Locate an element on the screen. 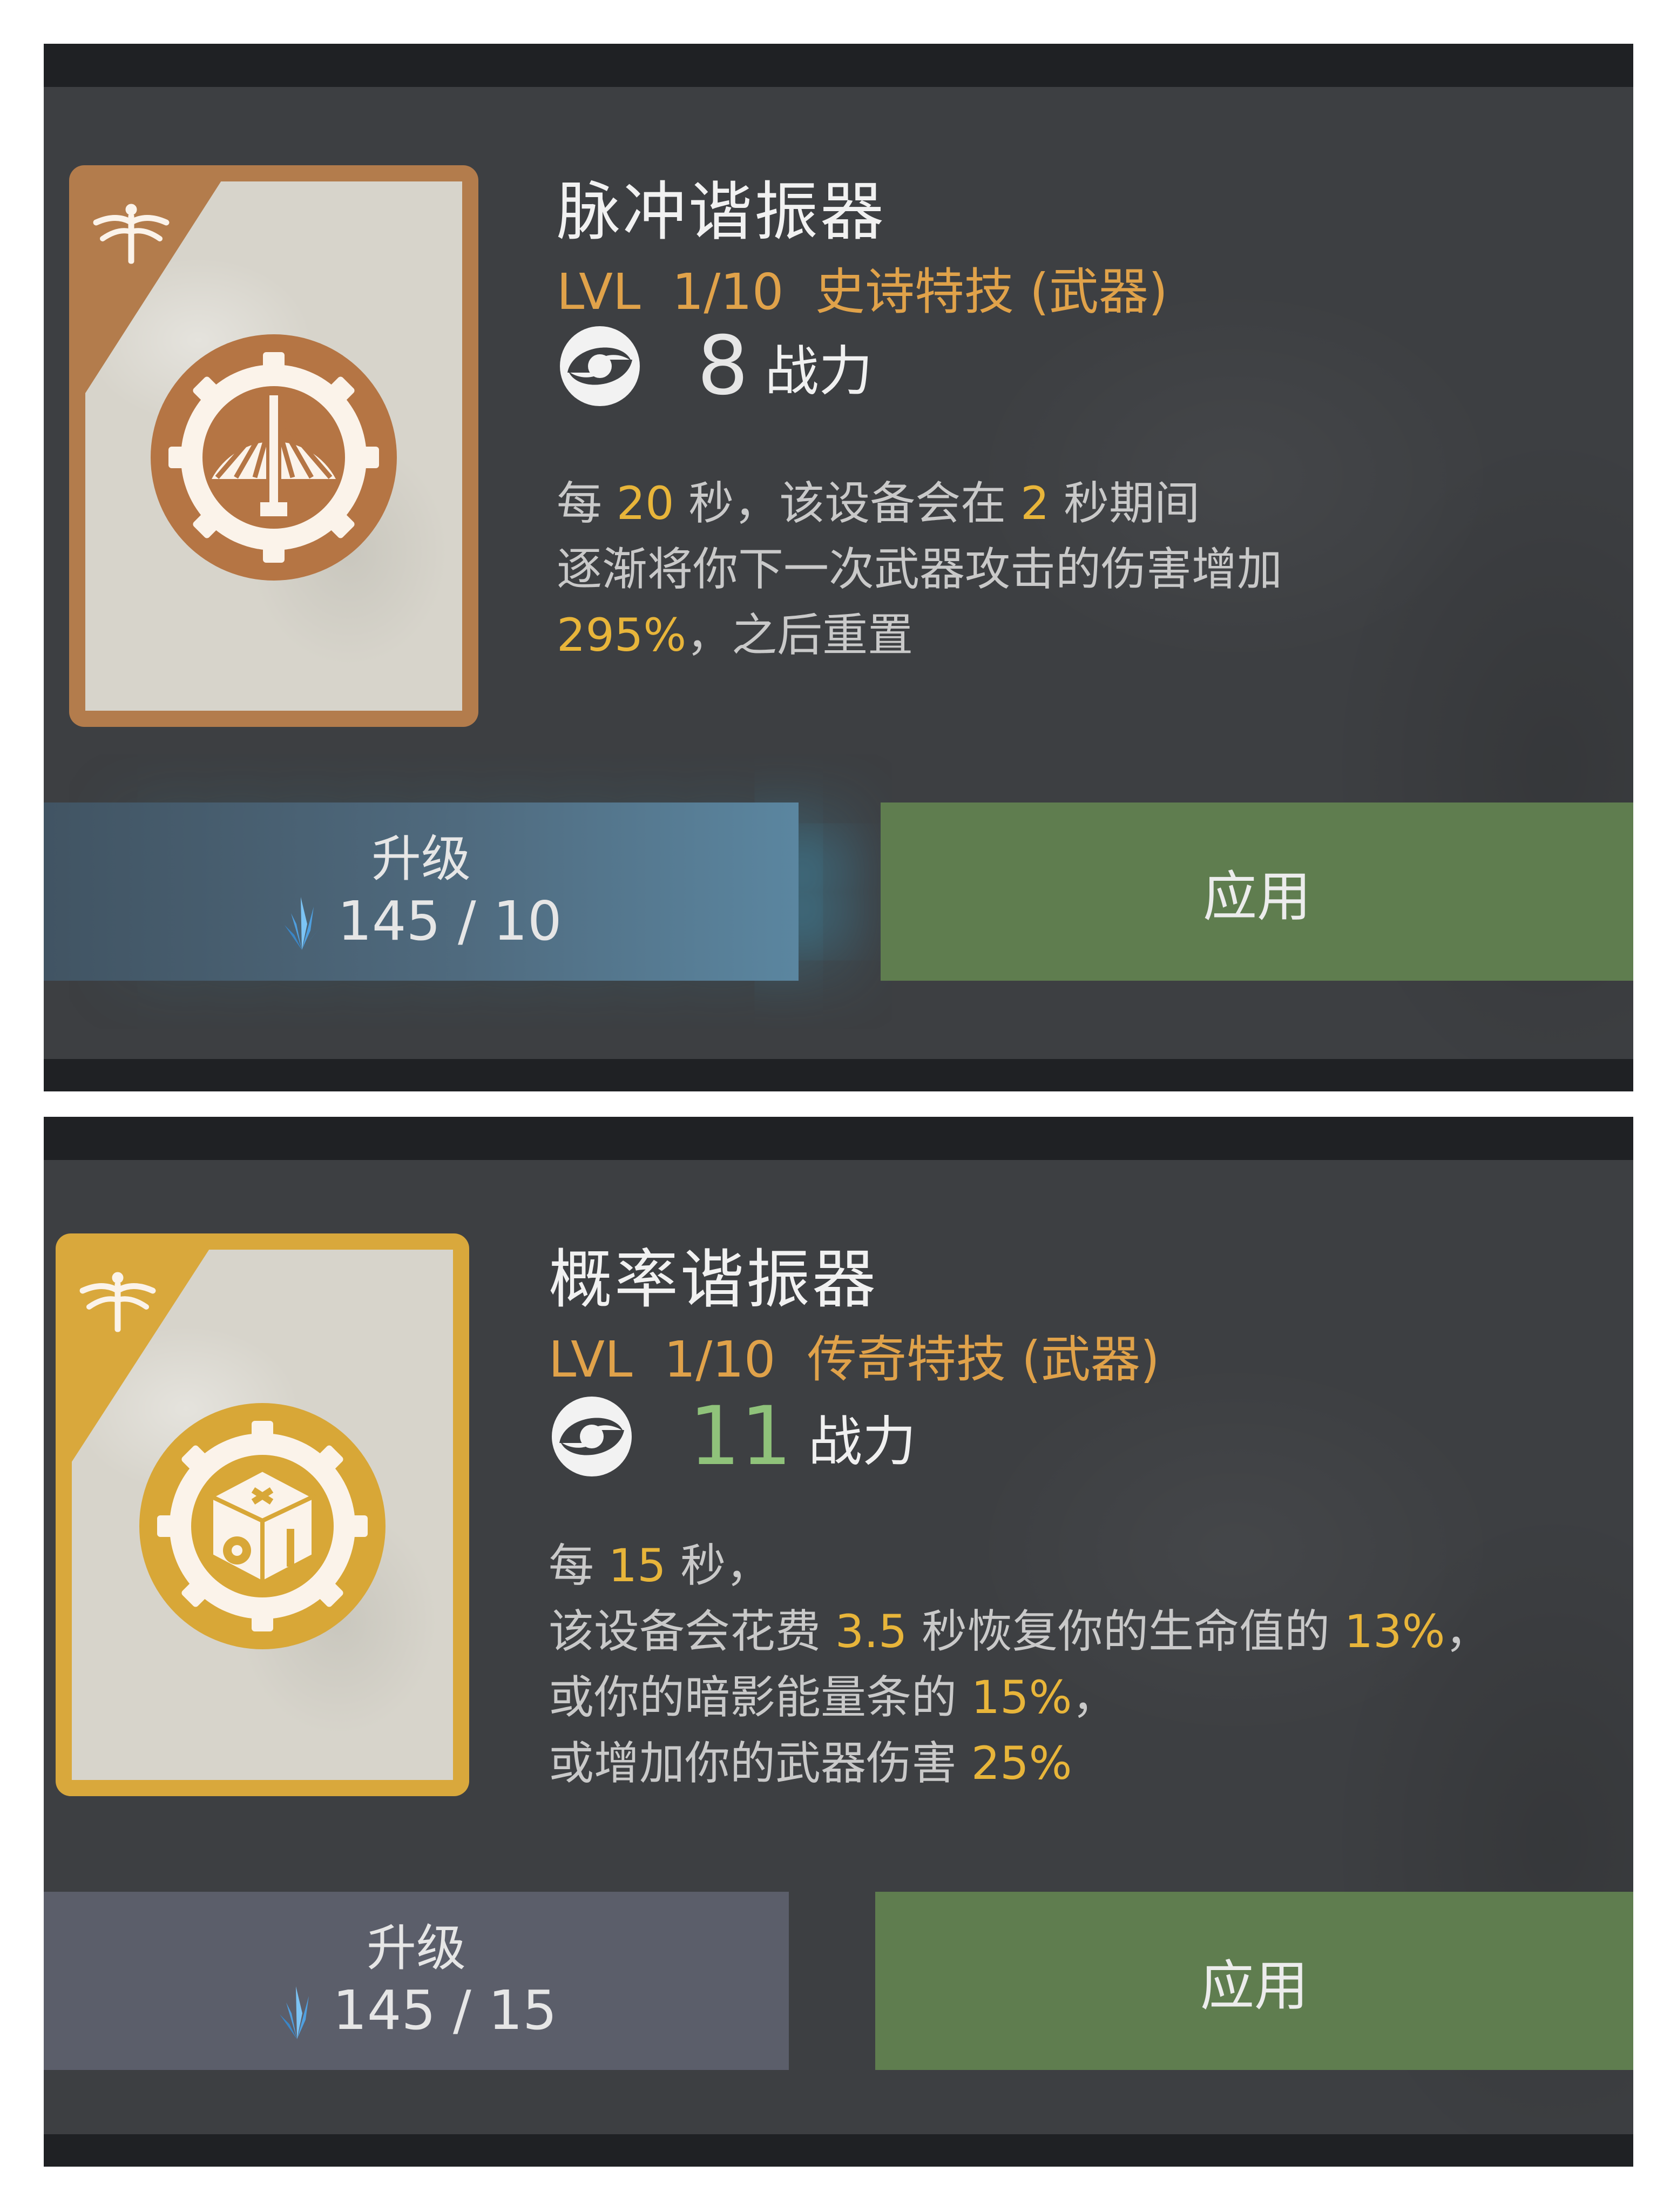  description-line: 或你的暗影能量条的 15%， is located at coordinates (1019, 1697).